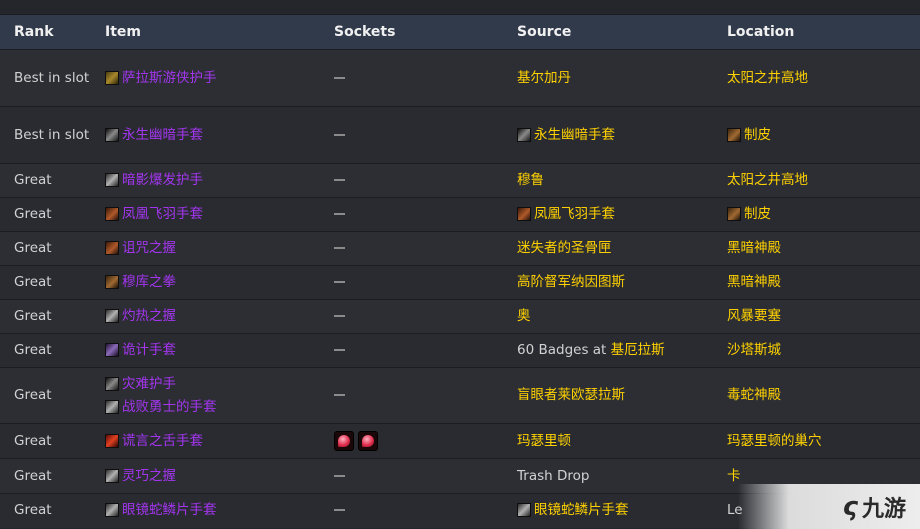 Image resolution: width=920 pixels, height=529 pixels. What do you see at coordinates (149, 316) in the screenshot?
I see `item-link: 灼热之握` at bounding box center [149, 316].